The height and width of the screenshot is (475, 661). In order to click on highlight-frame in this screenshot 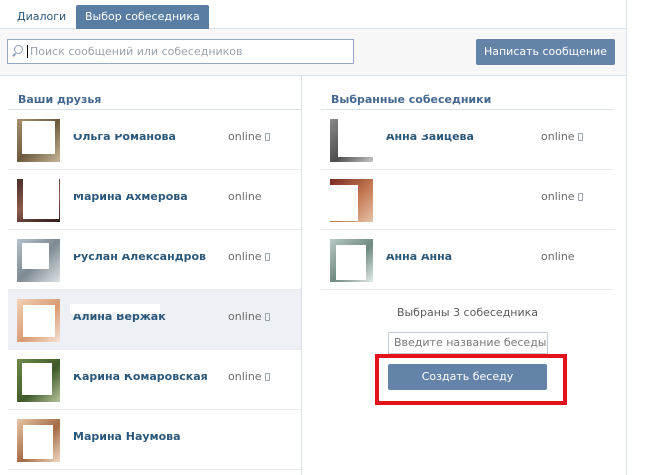, I will do `click(471, 379)`.